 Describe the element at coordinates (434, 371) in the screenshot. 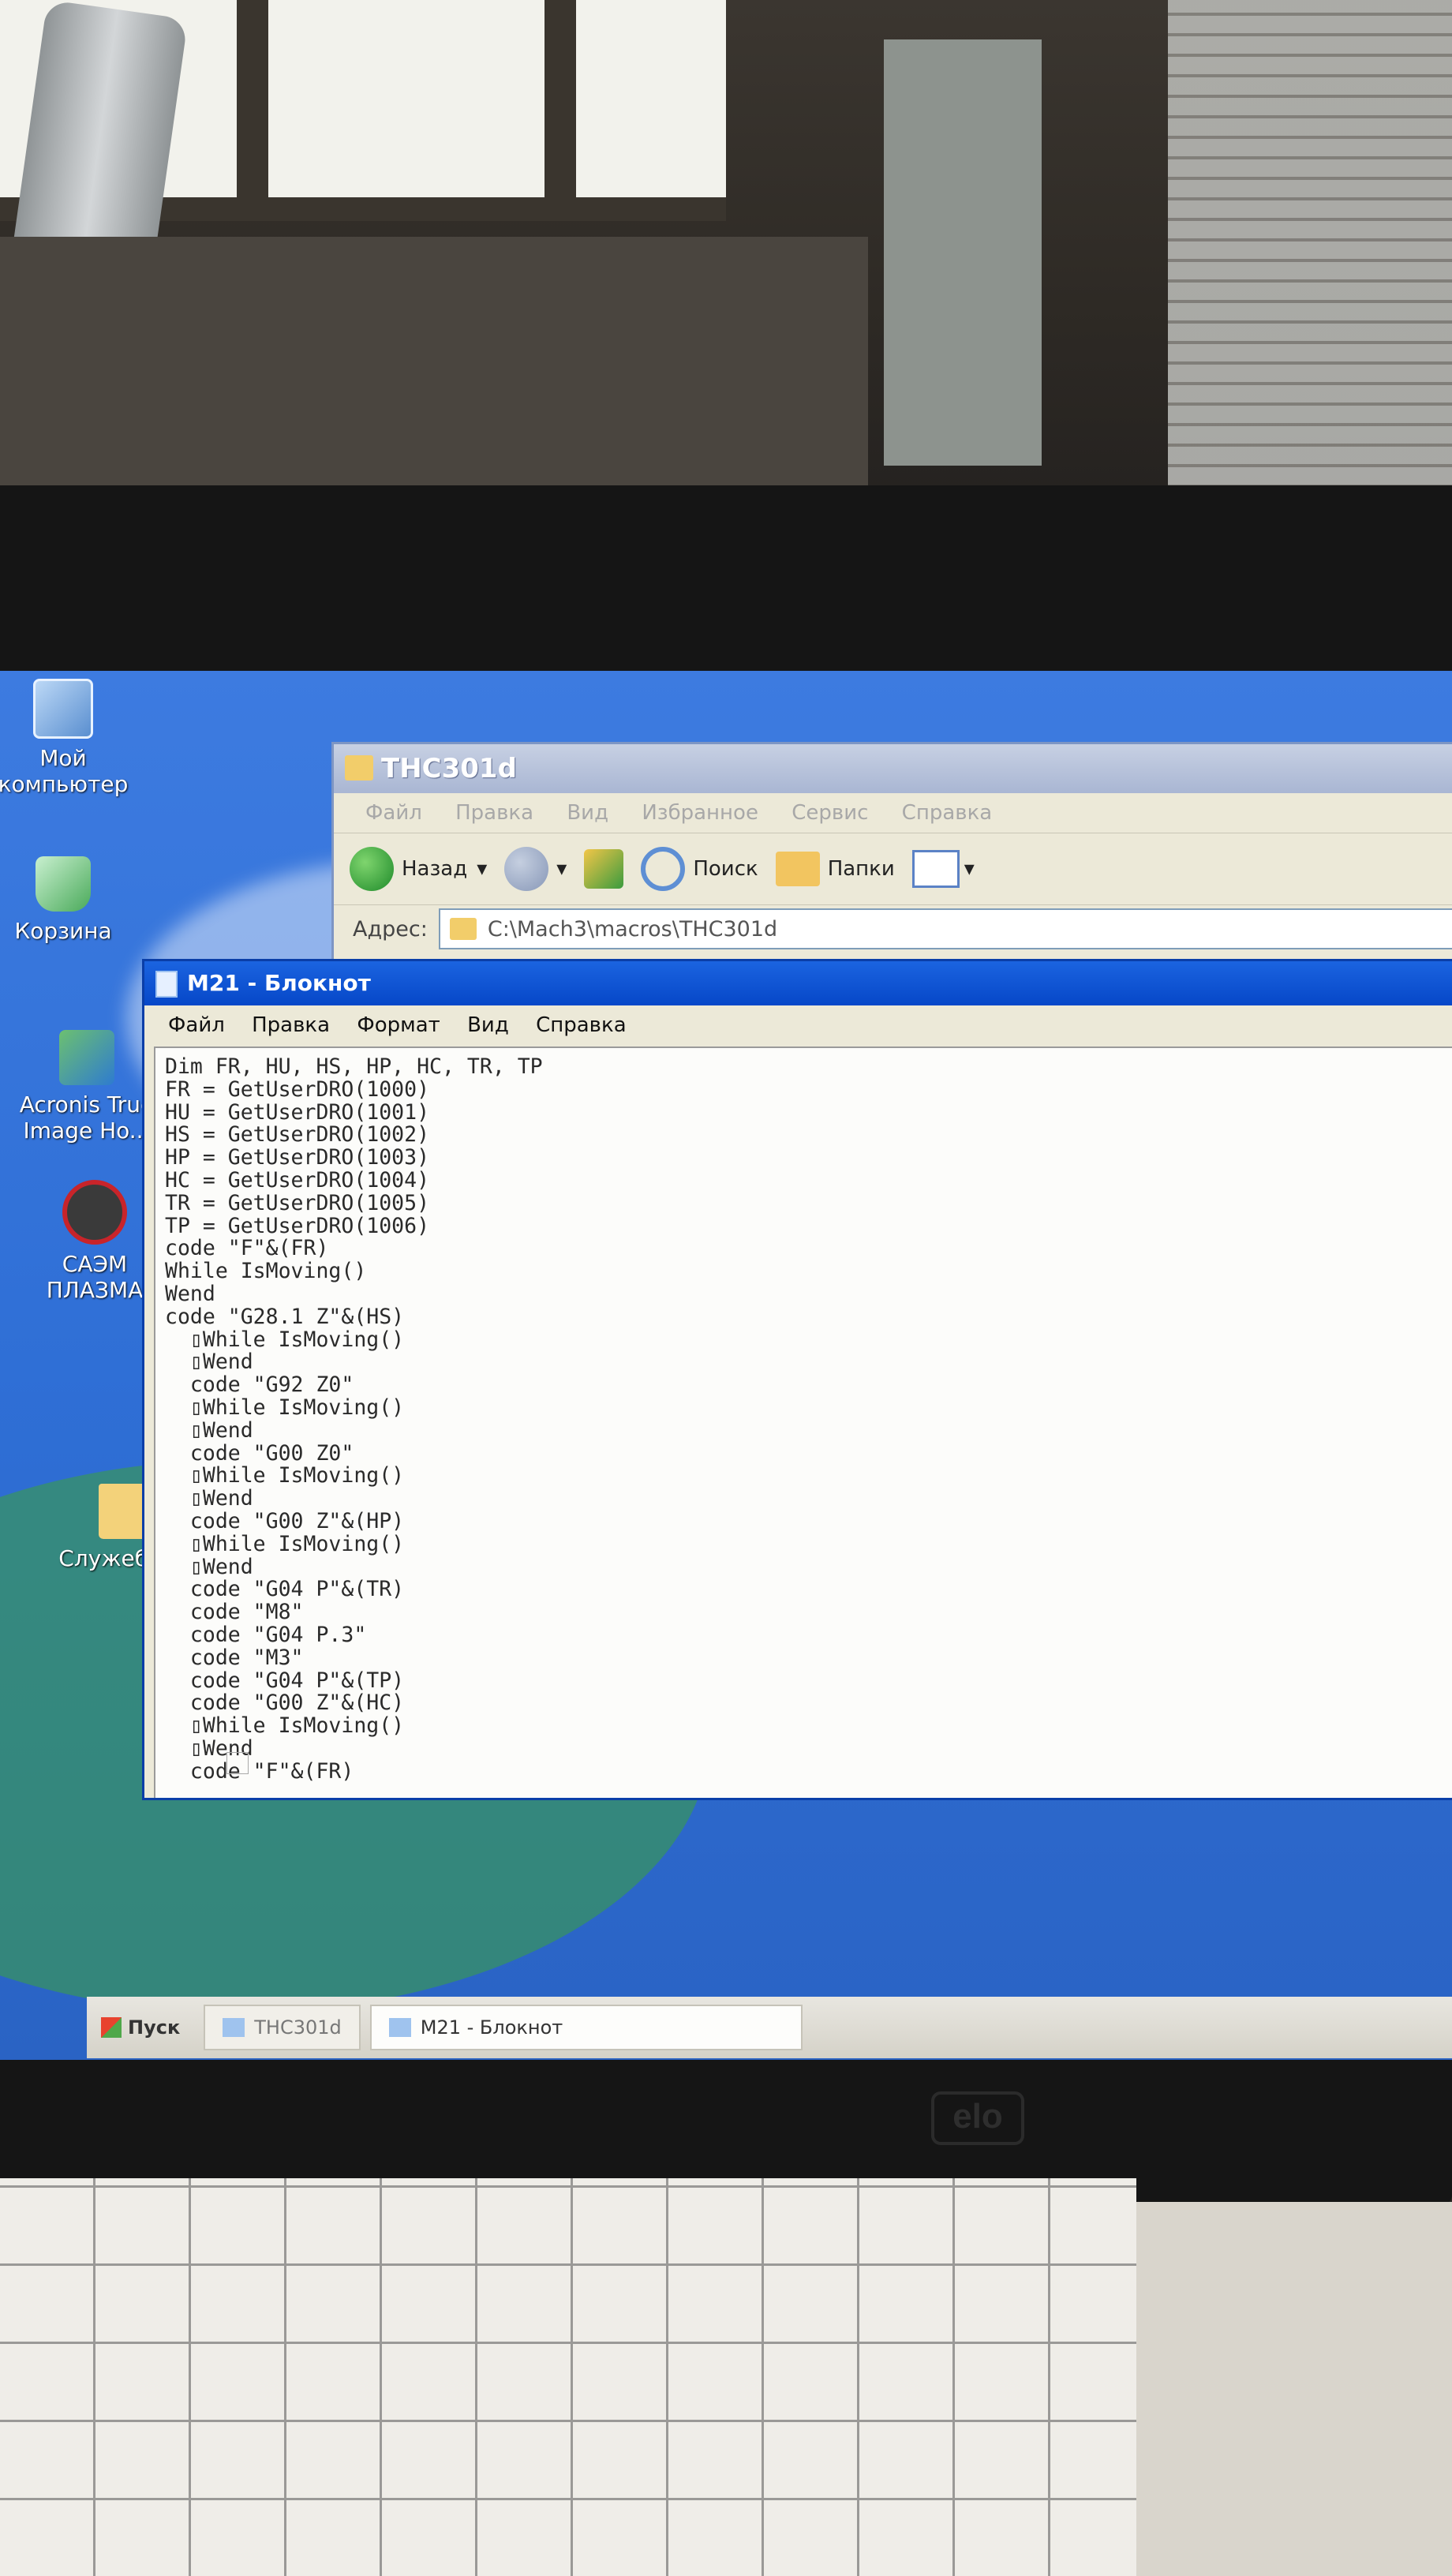

I see `workbench` at that location.